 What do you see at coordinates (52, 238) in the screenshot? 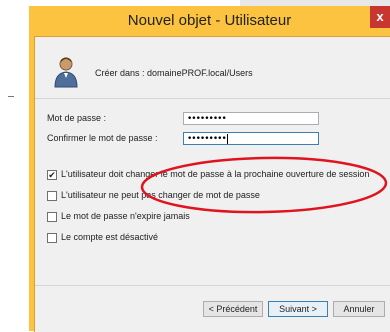
I see `checkbox-account-disabled` at bounding box center [52, 238].